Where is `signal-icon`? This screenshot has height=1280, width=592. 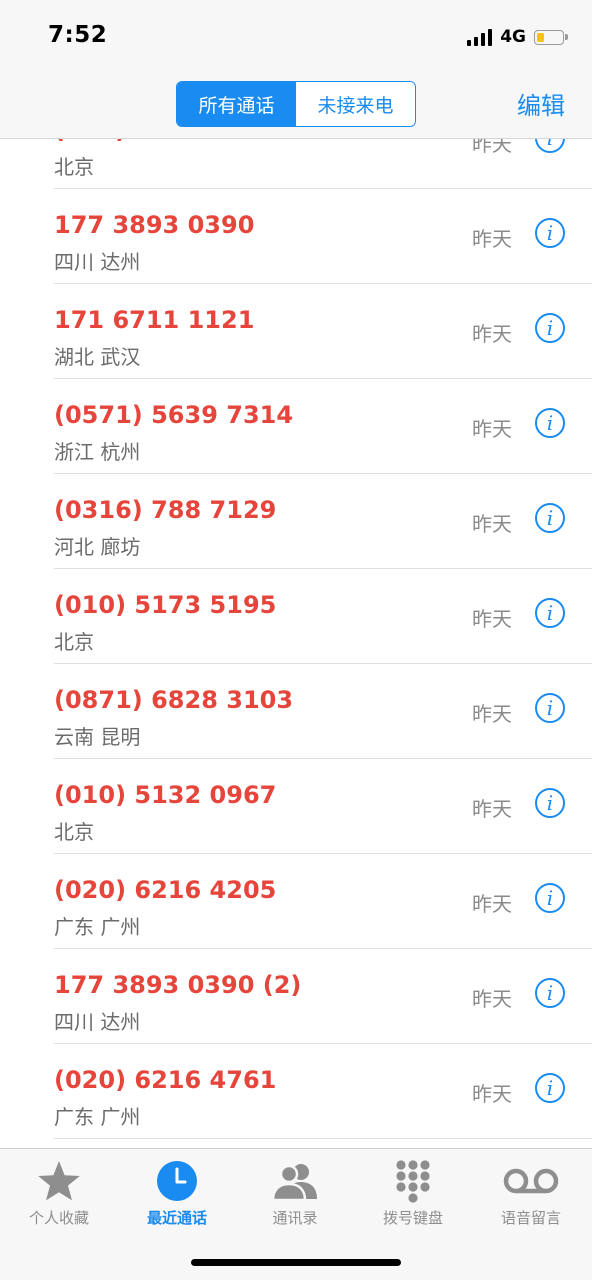
signal-icon is located at coordinates (480, 37).